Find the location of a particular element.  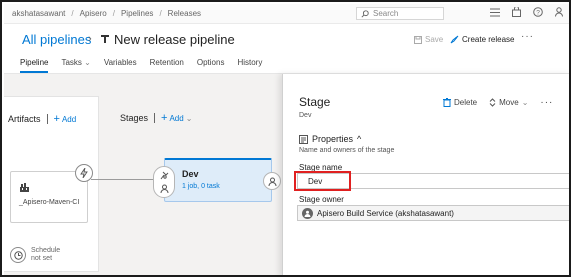

move-label: Move is located at coordinates (509, 102).